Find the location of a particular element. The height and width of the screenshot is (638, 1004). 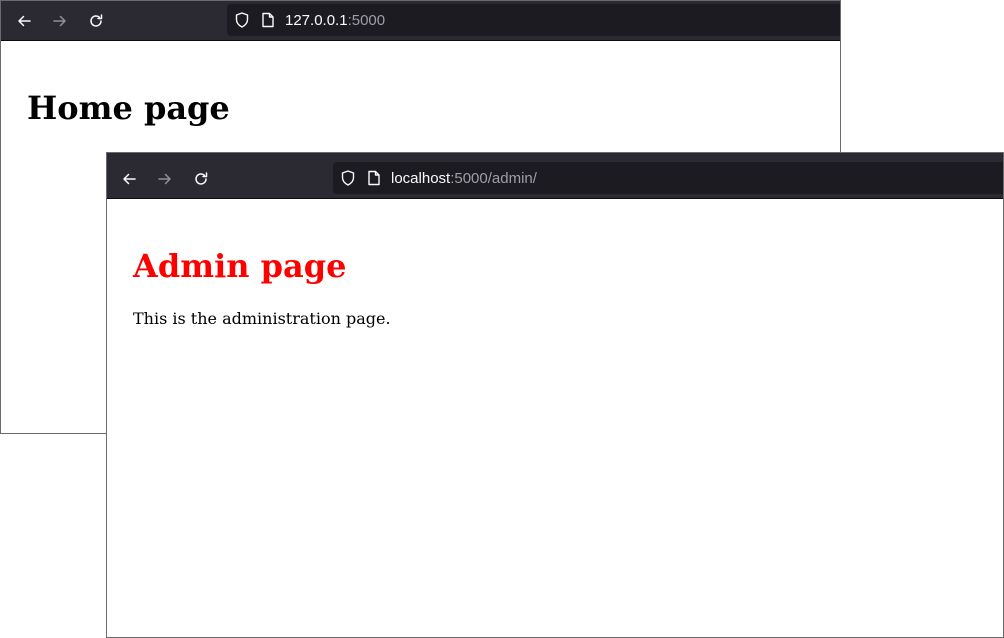

page-description: This is the administration page. is located at coordinates (262, 318).